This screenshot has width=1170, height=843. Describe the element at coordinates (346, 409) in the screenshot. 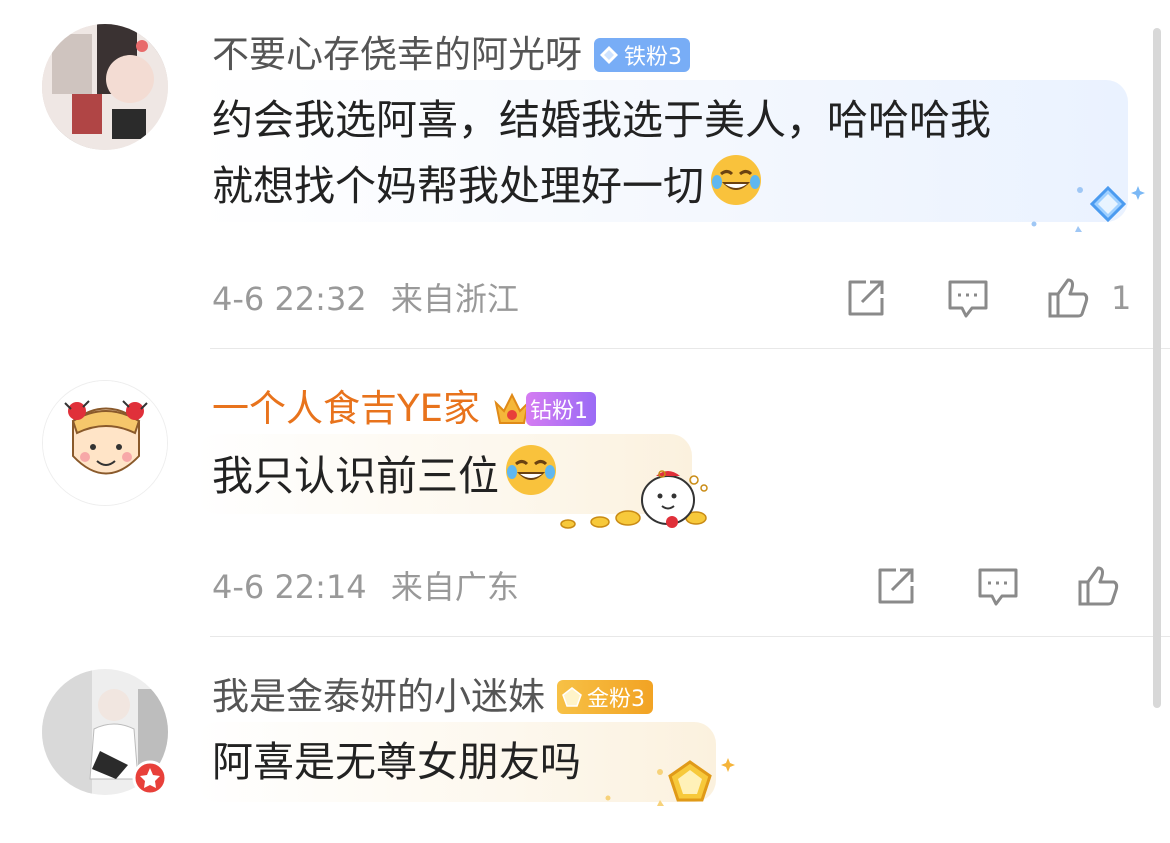

I see `username: 一个人食吉YE家` at that location.